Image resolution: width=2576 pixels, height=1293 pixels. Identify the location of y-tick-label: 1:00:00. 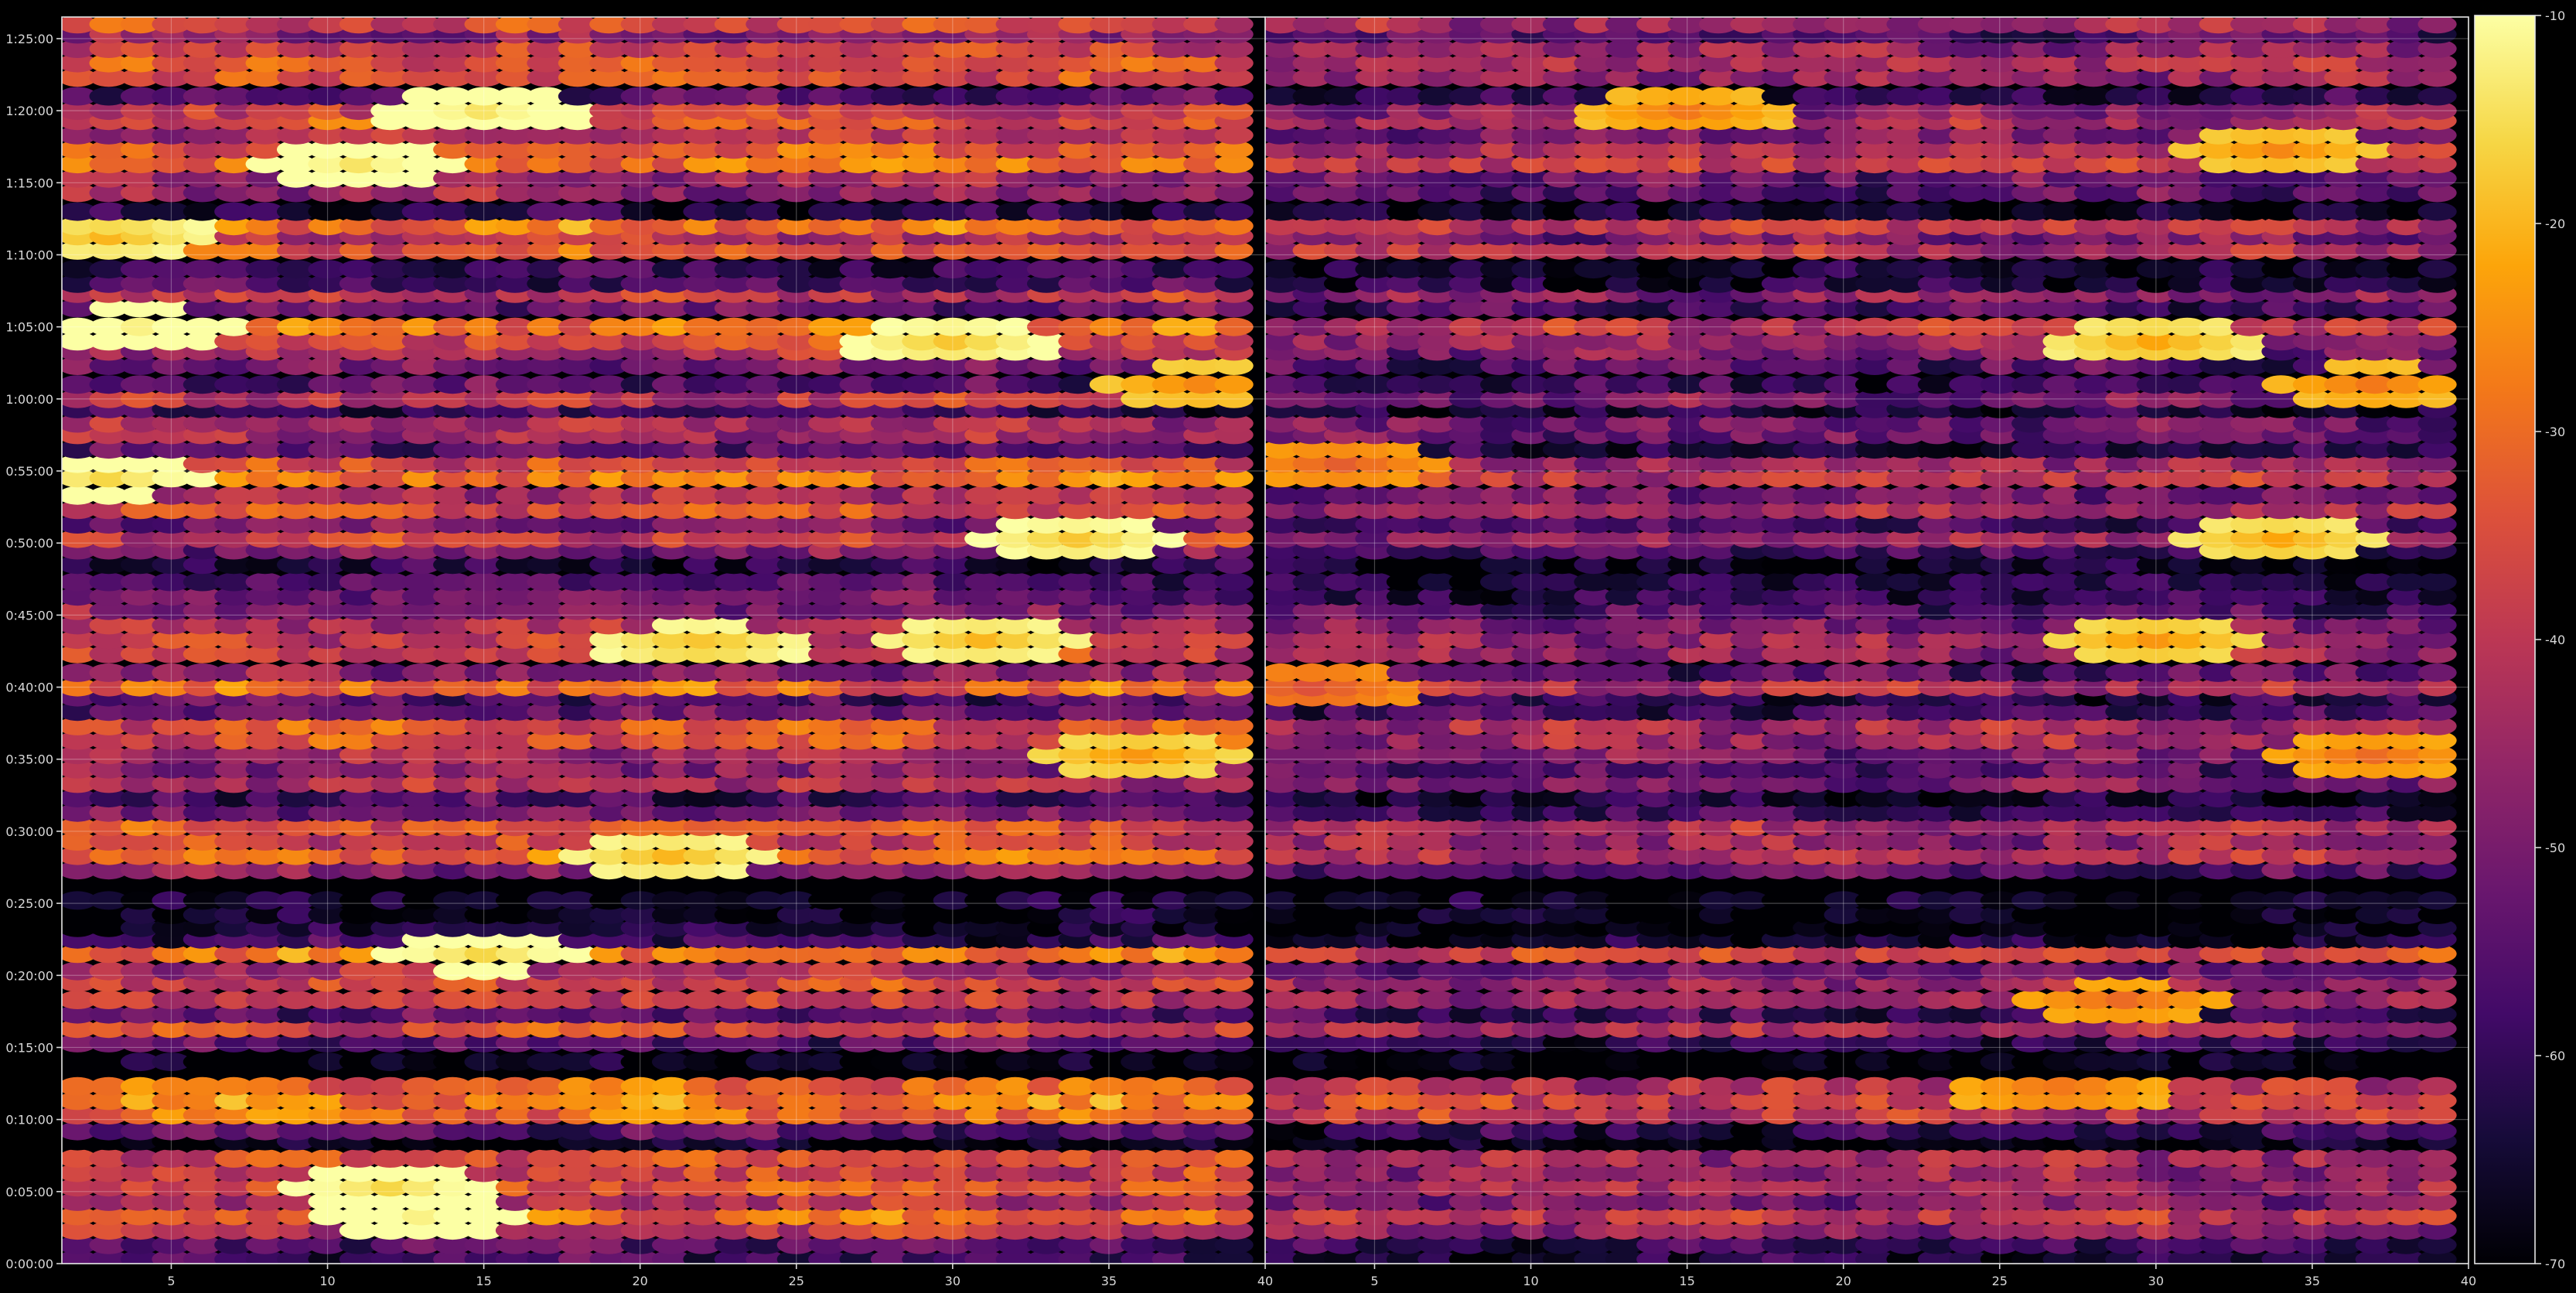
(29, 399).